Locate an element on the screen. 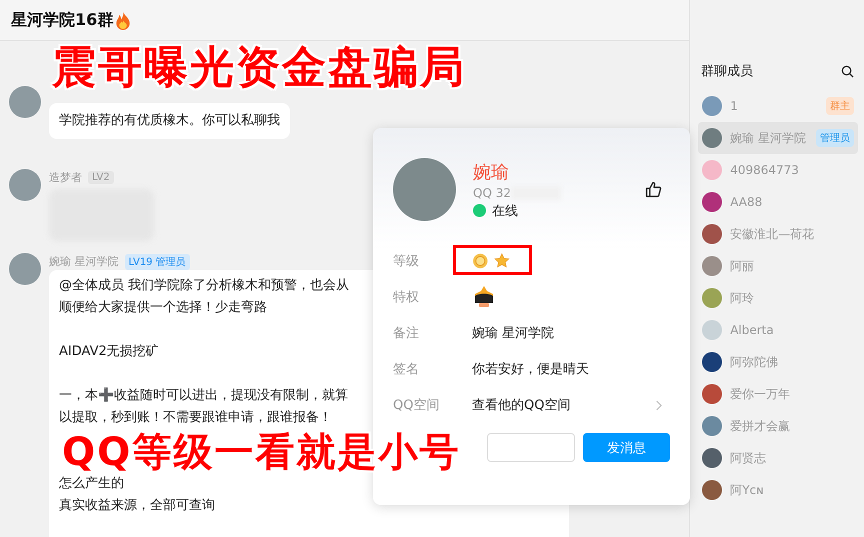 The width and height of the screenshot is (864, 537). sun-and-star-icon is located at coordinates (492, 261).